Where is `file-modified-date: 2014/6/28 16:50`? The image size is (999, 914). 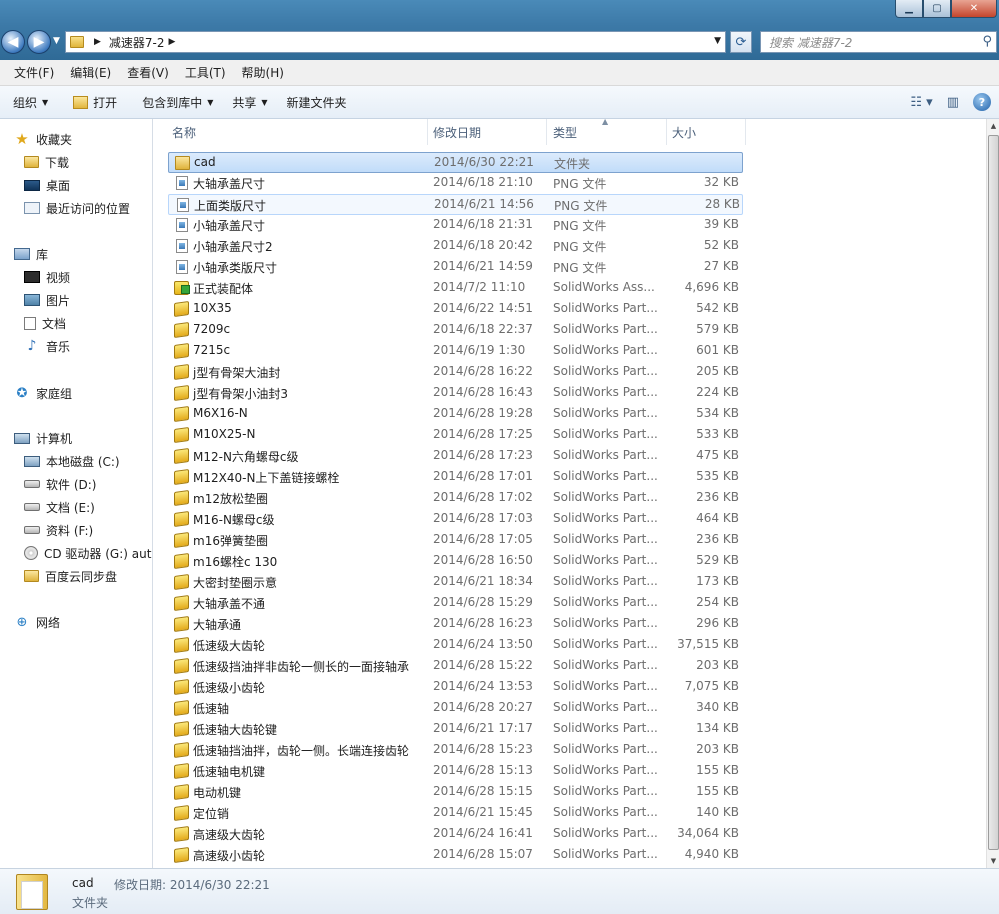 file-modified-date: 2014/6/28 16:50 is located at coordinates (483, 560).